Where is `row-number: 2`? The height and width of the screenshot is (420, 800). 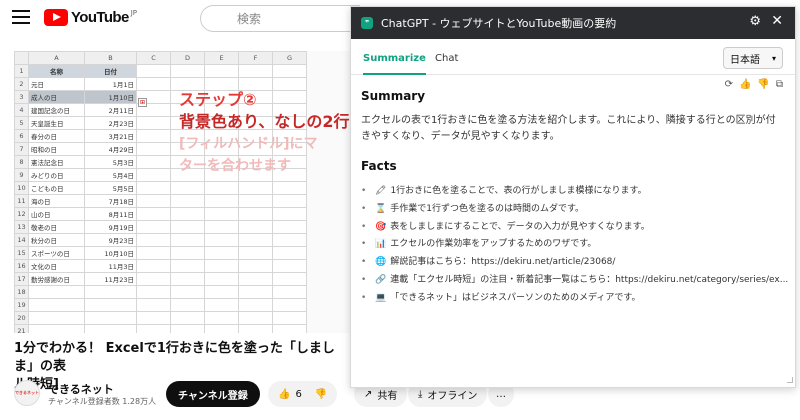
row-number: 2 is located at coordinates (21, 84).